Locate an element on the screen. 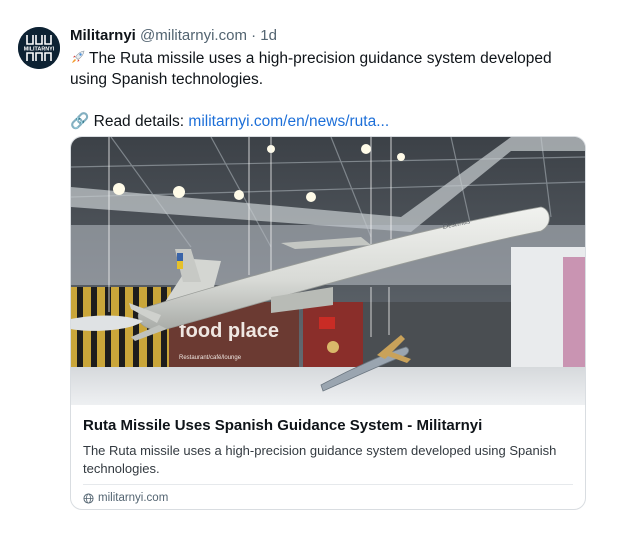  militarnyi-logo-icon: MILITARNYI is located at coordinates (39, 48).